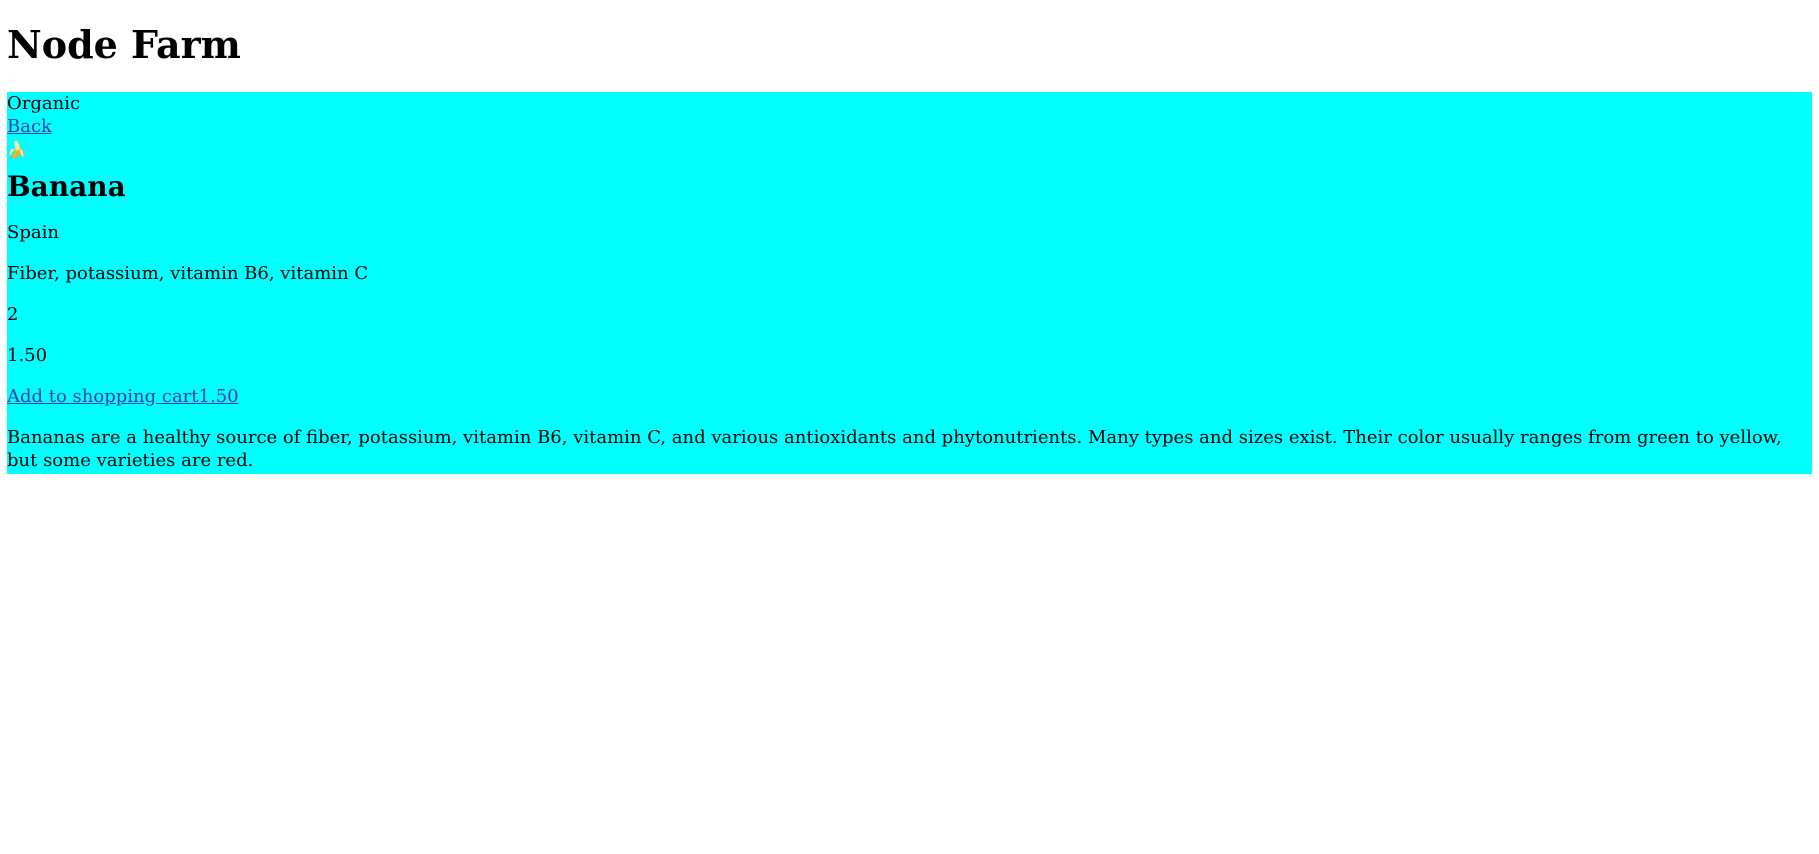  I want to click on product-price: 1.50, so click(27, 356).